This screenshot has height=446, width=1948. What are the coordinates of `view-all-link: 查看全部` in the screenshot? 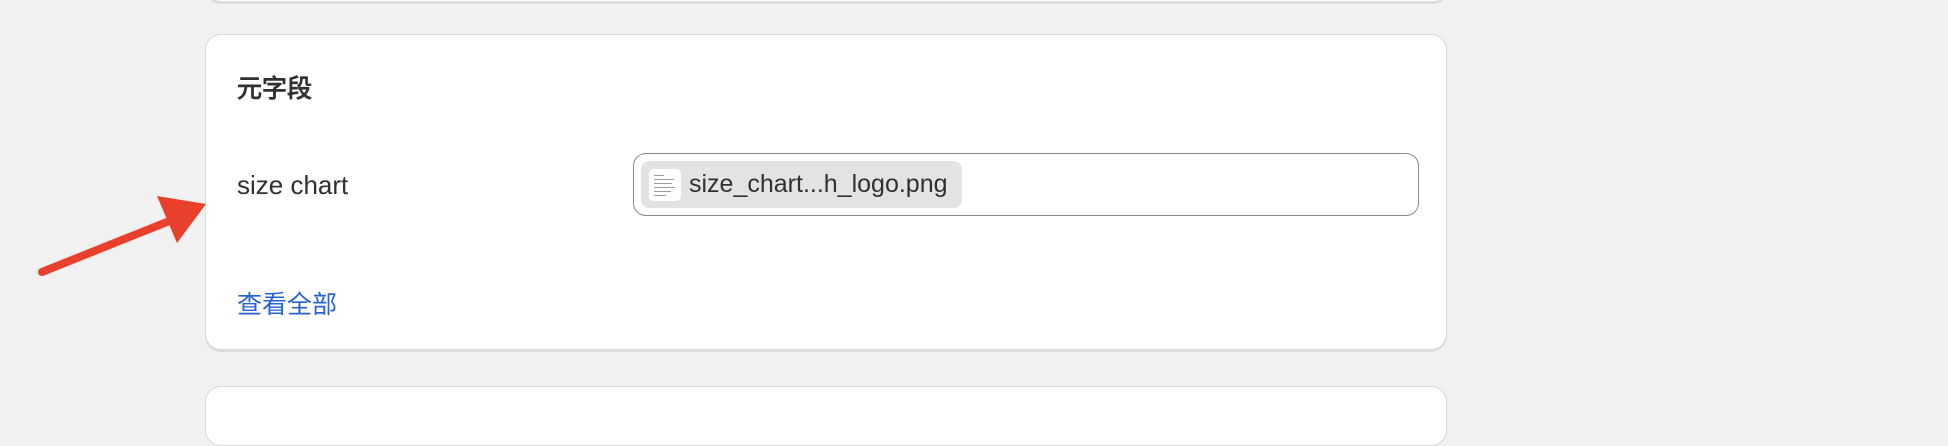 It's located at (287, 303).